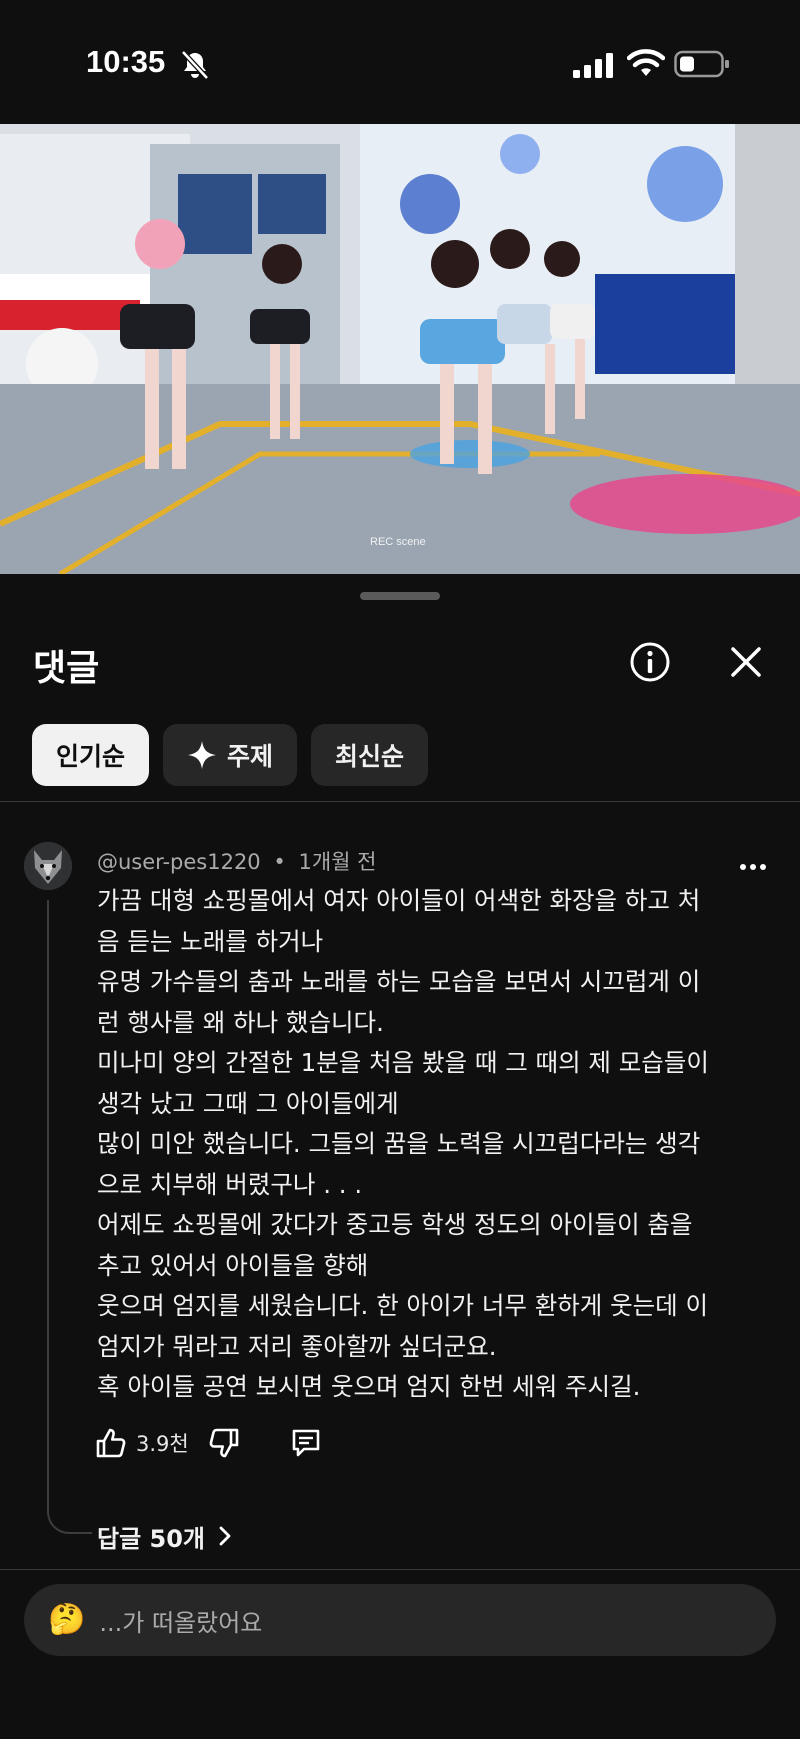 The image size is (800, 1739). What do you see at coordinates (646, 62) in the screenshot?
I see `wifi-icon` at bounding box center [646, 62].